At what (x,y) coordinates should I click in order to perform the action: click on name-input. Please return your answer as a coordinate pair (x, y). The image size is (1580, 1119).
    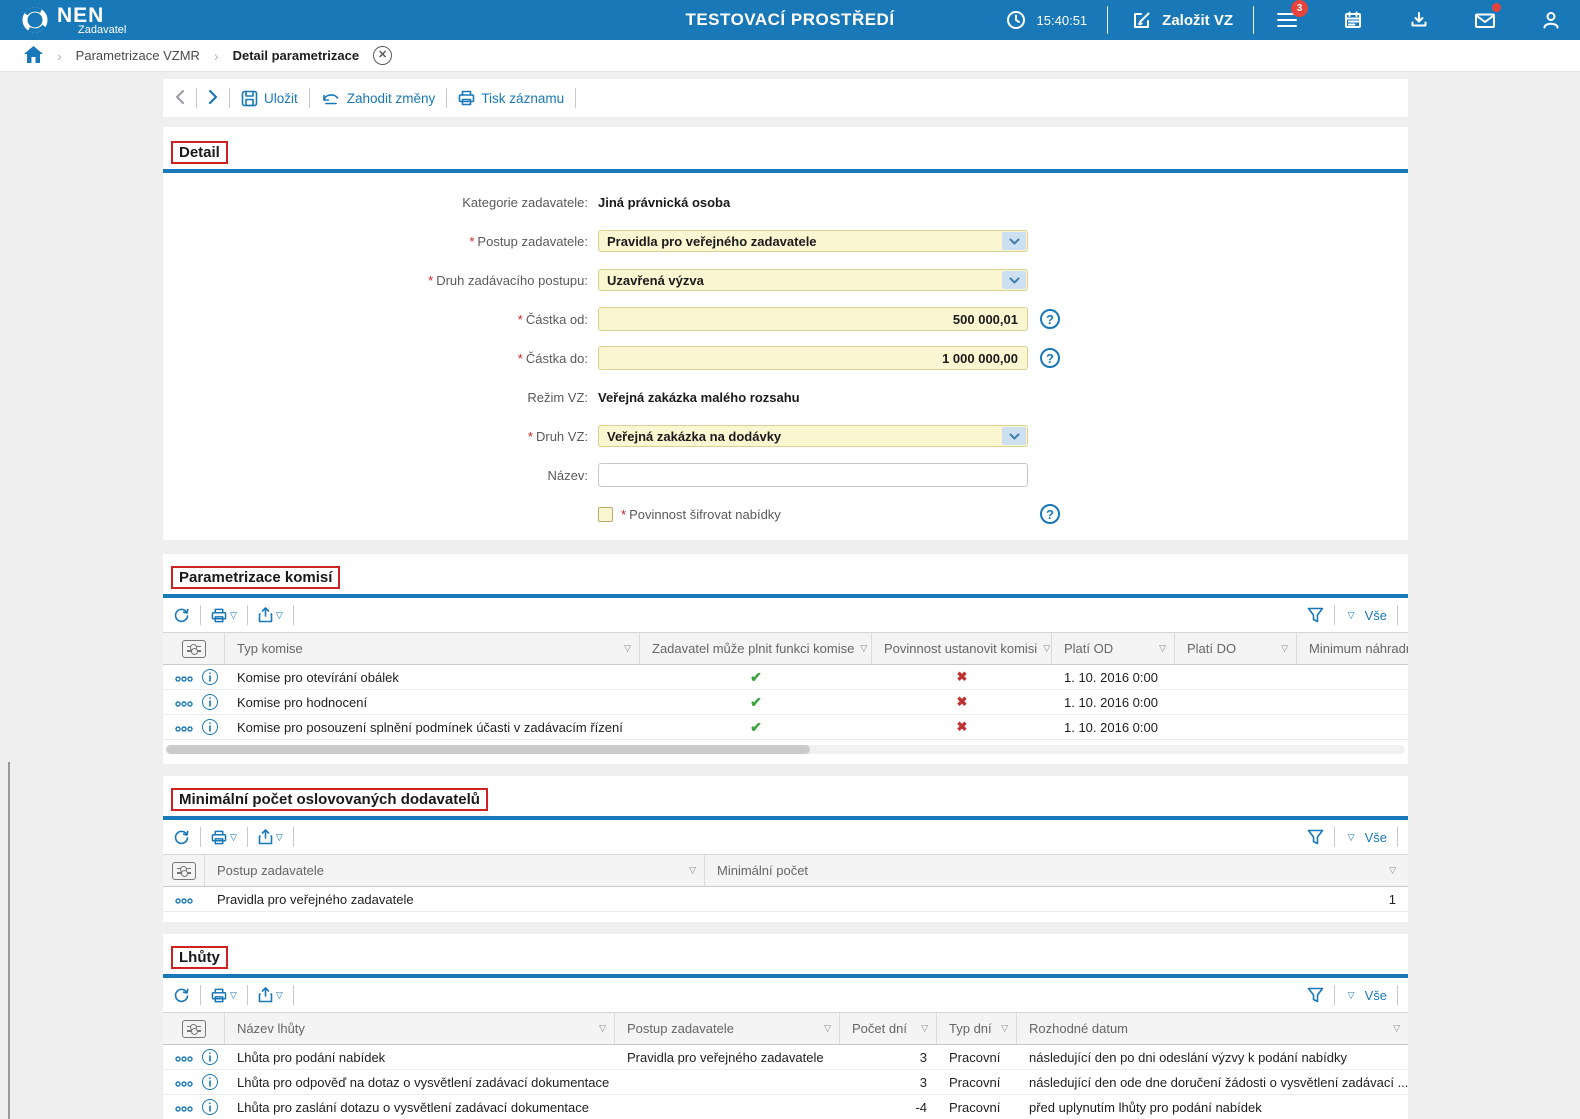
    Looking at the image, I should click on (813, 475).